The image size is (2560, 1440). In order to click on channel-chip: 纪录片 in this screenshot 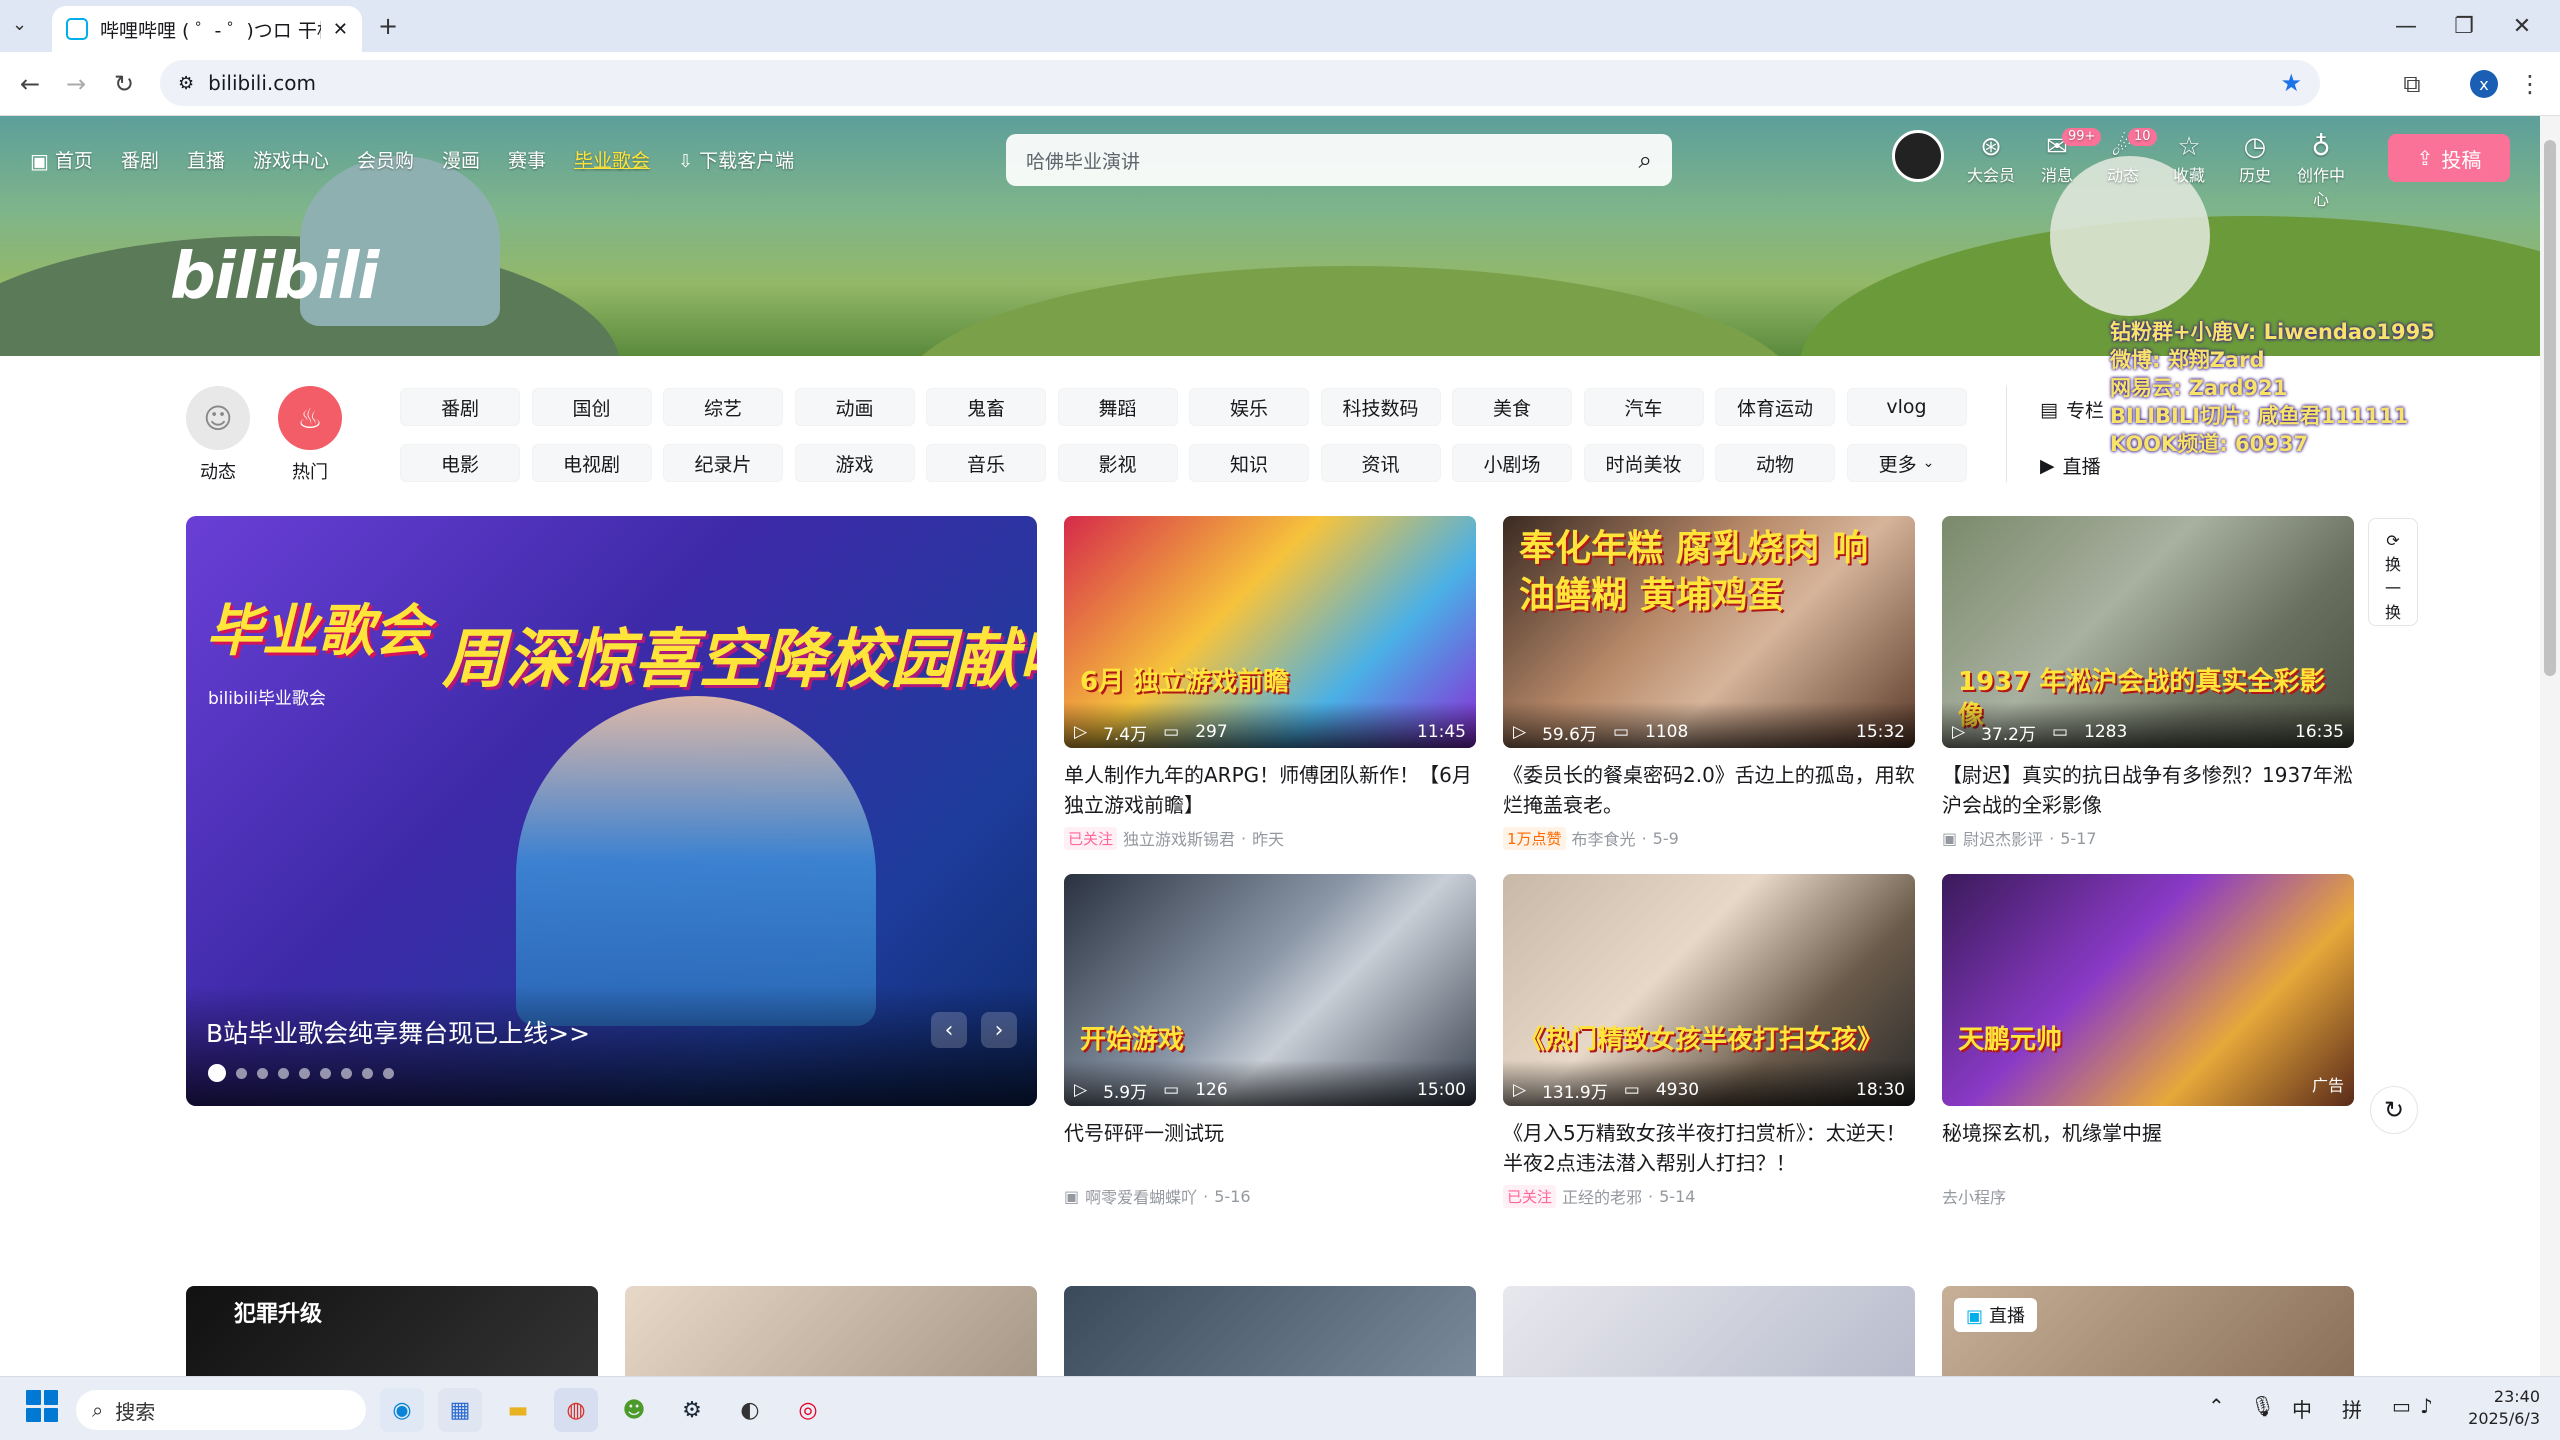, I will do `click(723, 463)`.